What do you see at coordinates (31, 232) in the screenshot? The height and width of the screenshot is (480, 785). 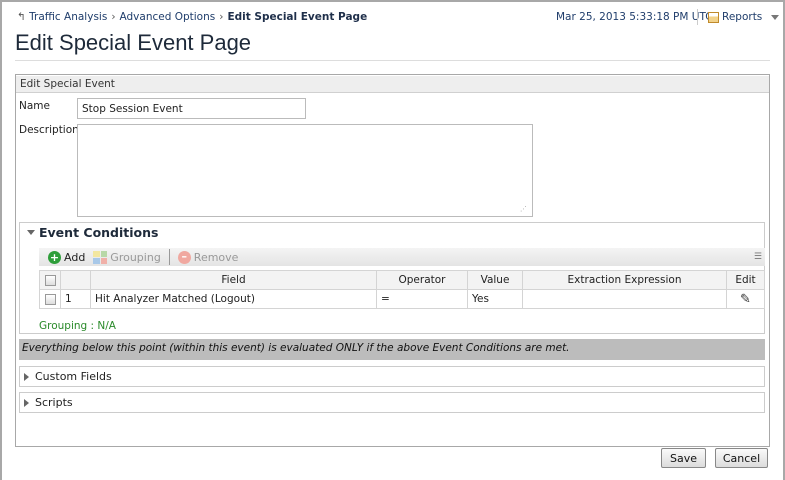 I see `collapse-icon` at bounding box center [31, 232].